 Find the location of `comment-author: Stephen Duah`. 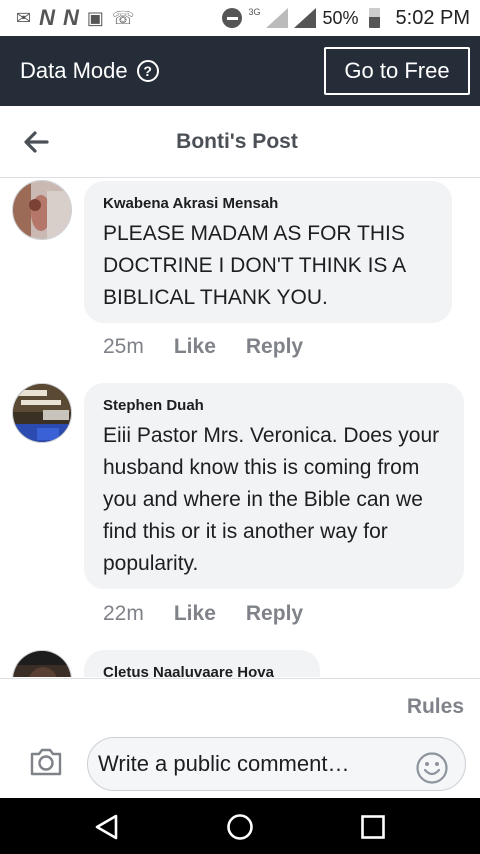

comment-author: Stephen Duah is located at coordinates (274, 405).